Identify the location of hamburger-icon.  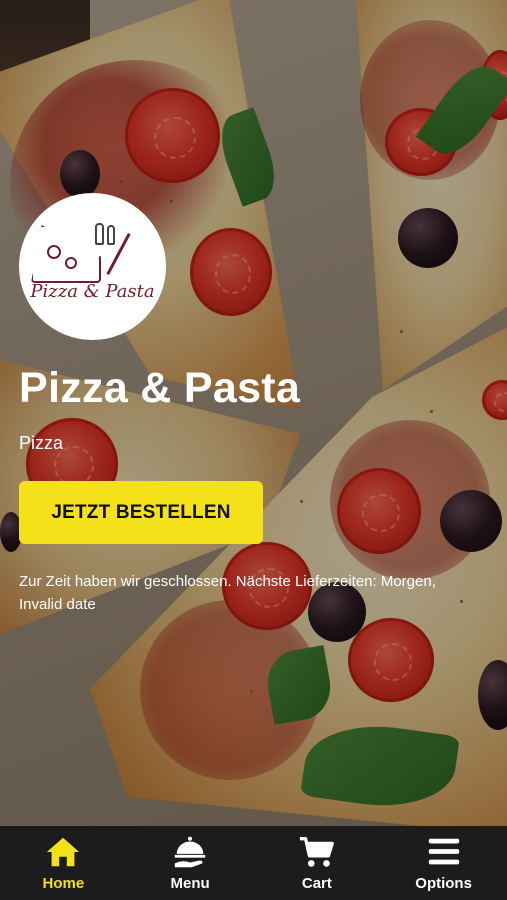
(444, 852).